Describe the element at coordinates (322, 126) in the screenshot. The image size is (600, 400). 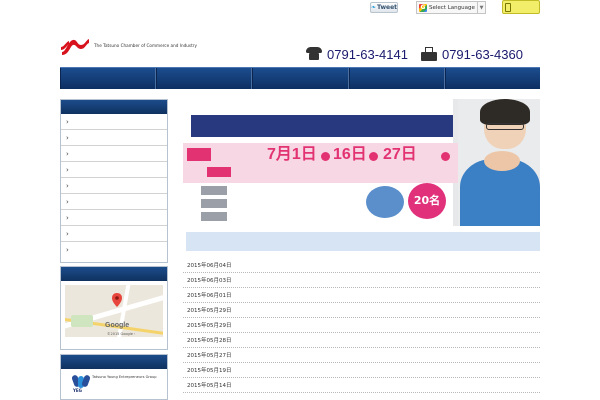
I see `banner-title` at that location.